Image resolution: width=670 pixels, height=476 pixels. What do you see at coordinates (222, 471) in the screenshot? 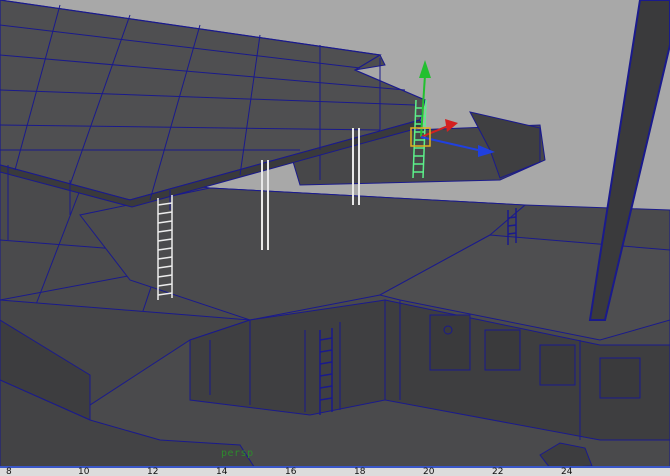
I see `timeline-tick: 14` at bounding box center [222, 471].